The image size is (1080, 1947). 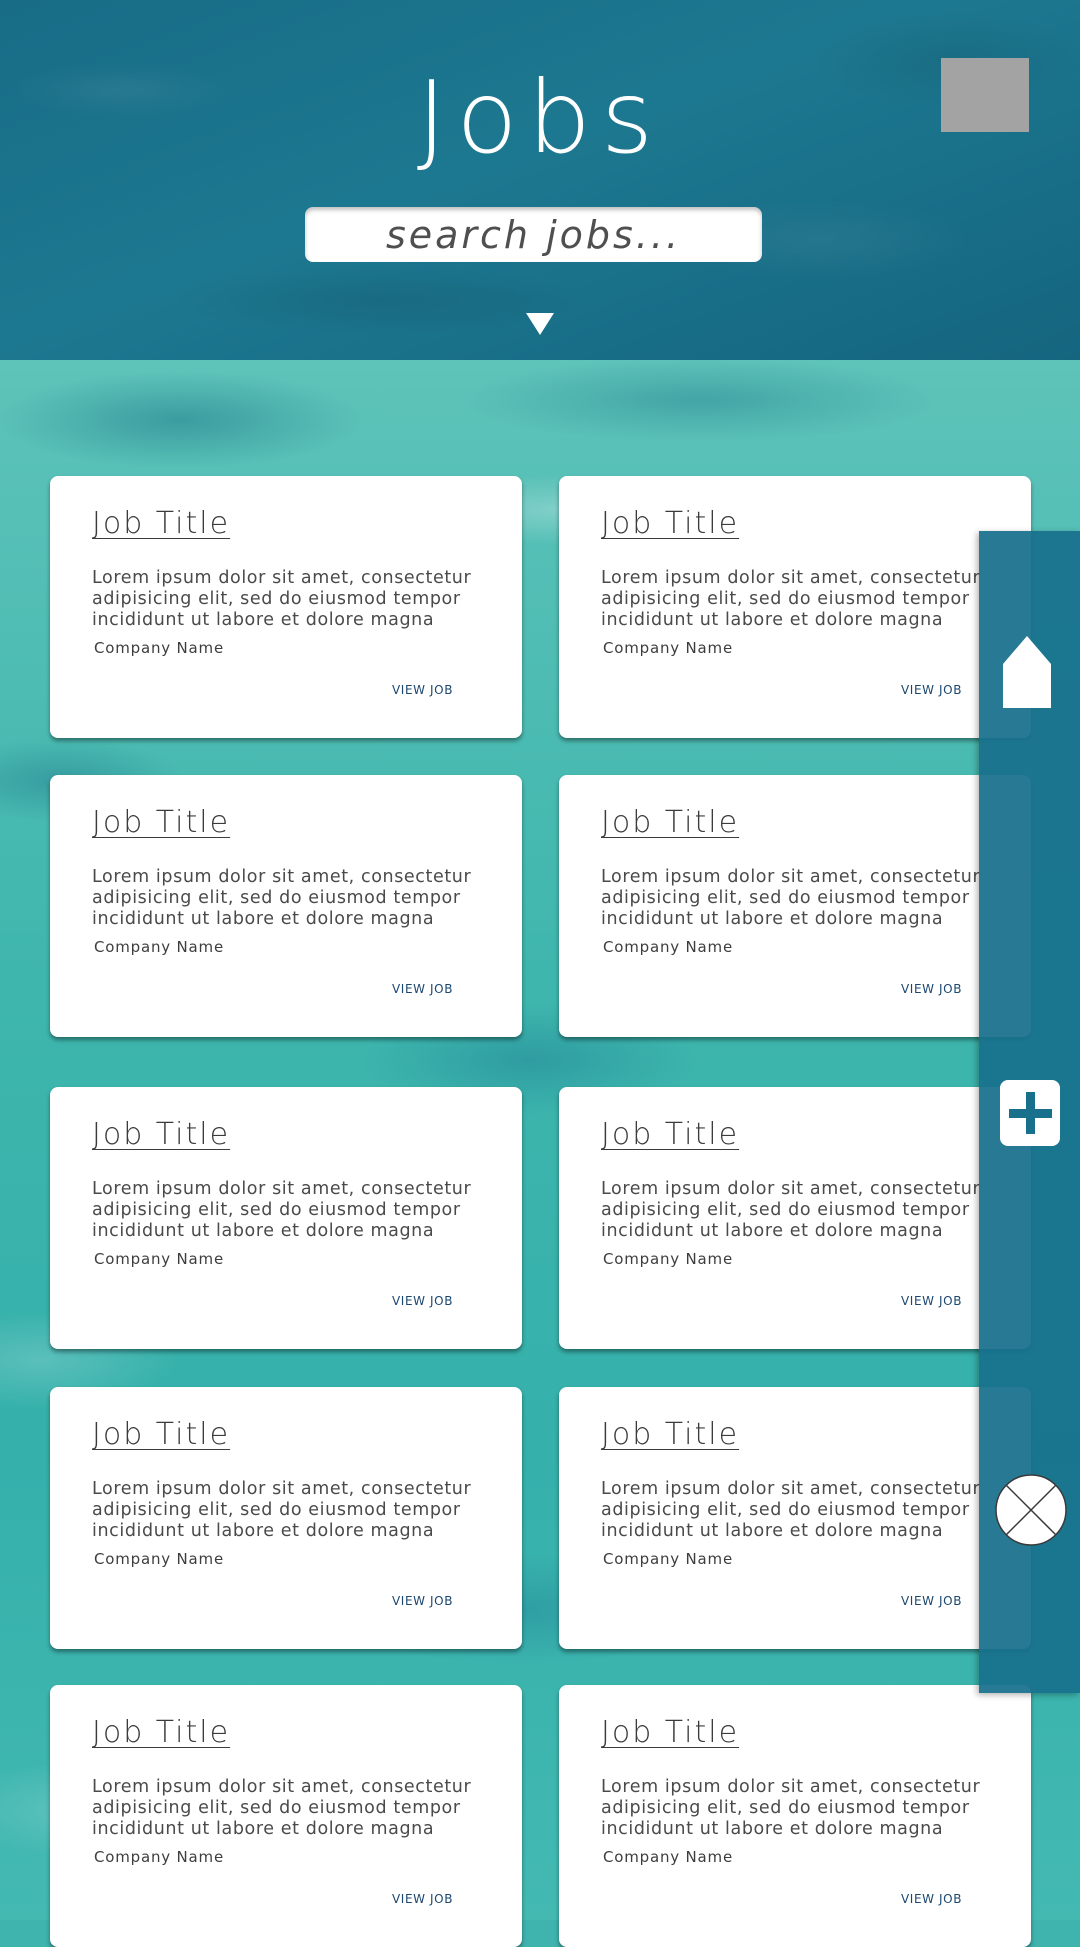 What do you see at coordinates (1030, 1113) in the screenshot?
I see `plus-icon` at bounding box center [1030, 1113].